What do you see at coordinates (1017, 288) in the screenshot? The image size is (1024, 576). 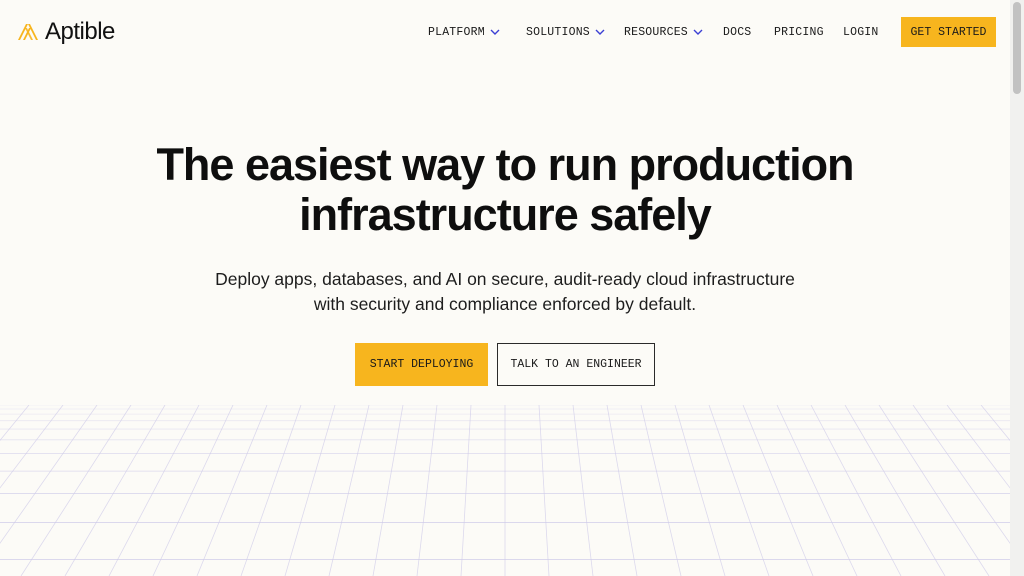 I see `page-scrollbar` at bounding box center [1017, 288].